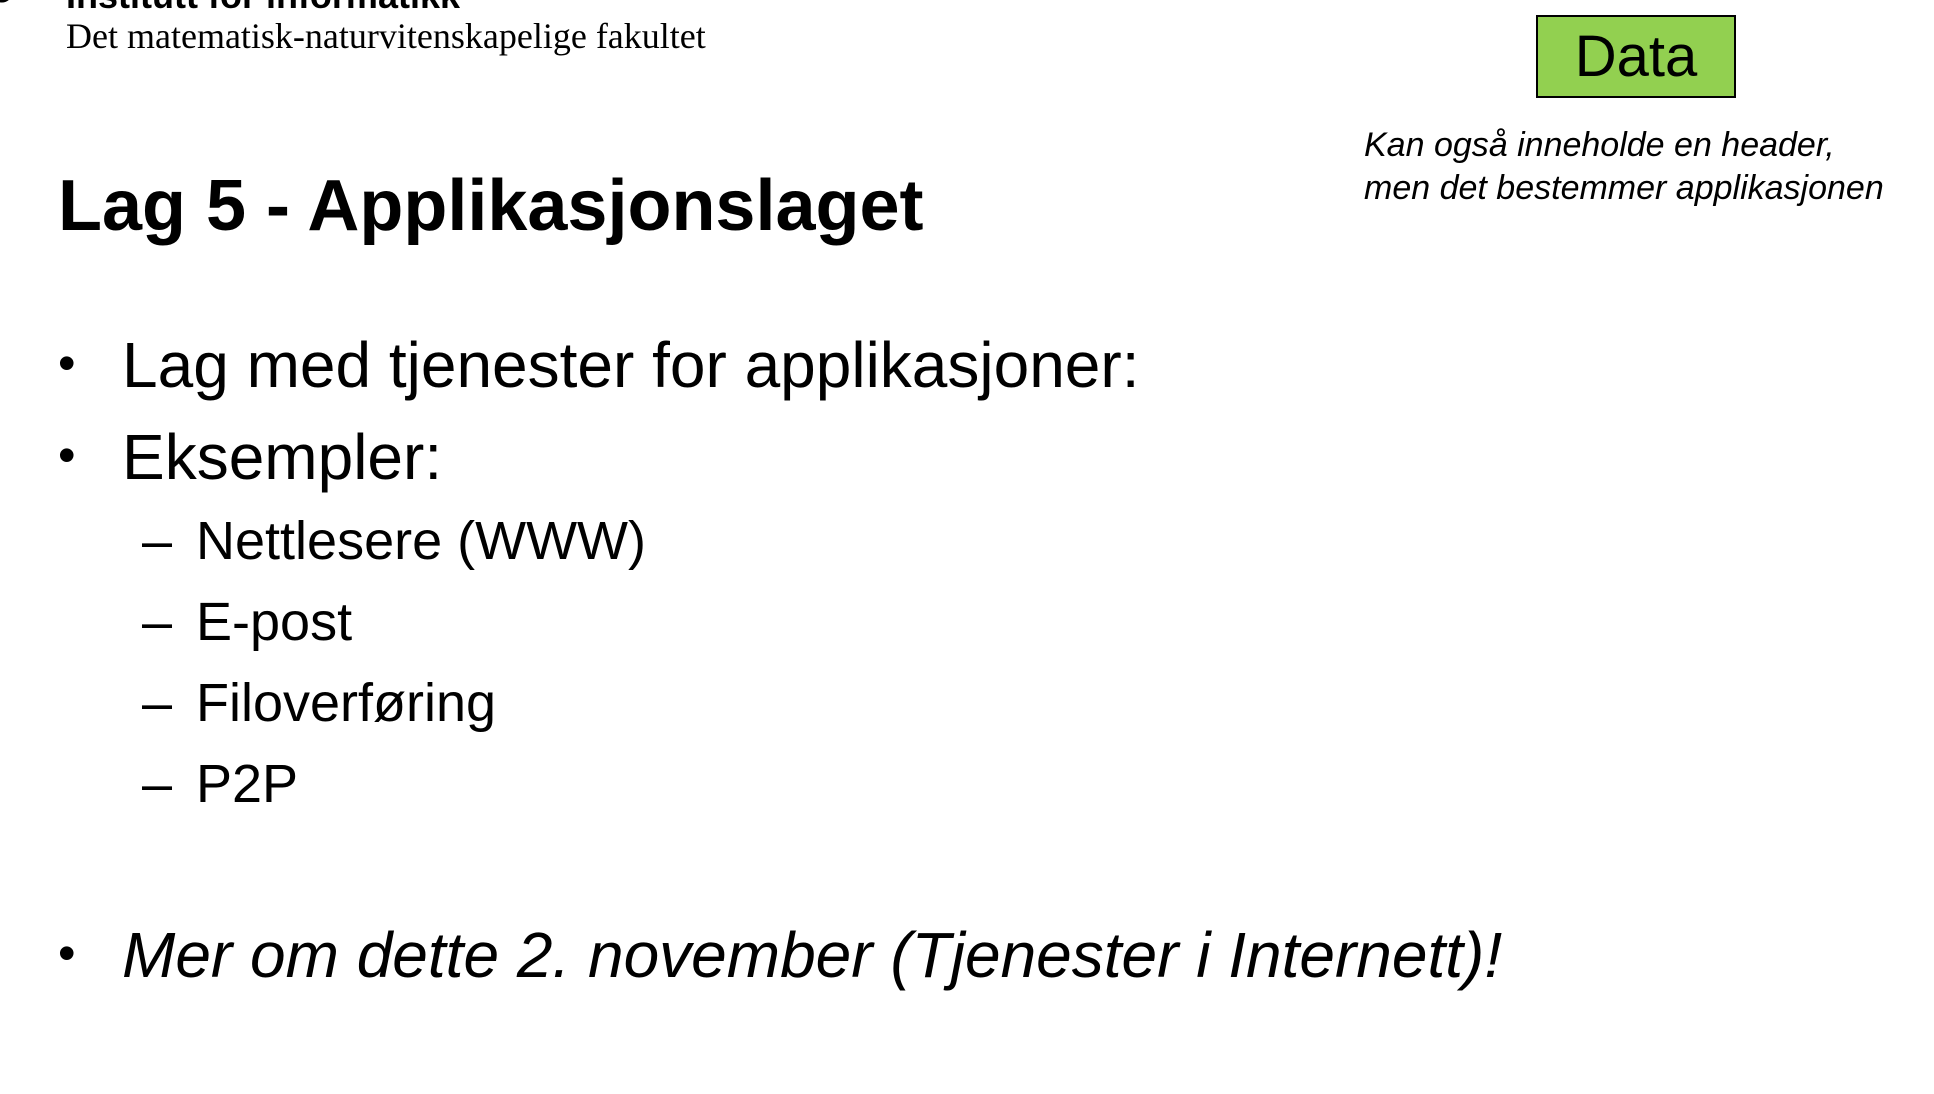 The image size is (1934, 1094). Describe the element at coordinates (282, 457) in the screenshot. I see `bullet-text: Eksempler:` at that location.